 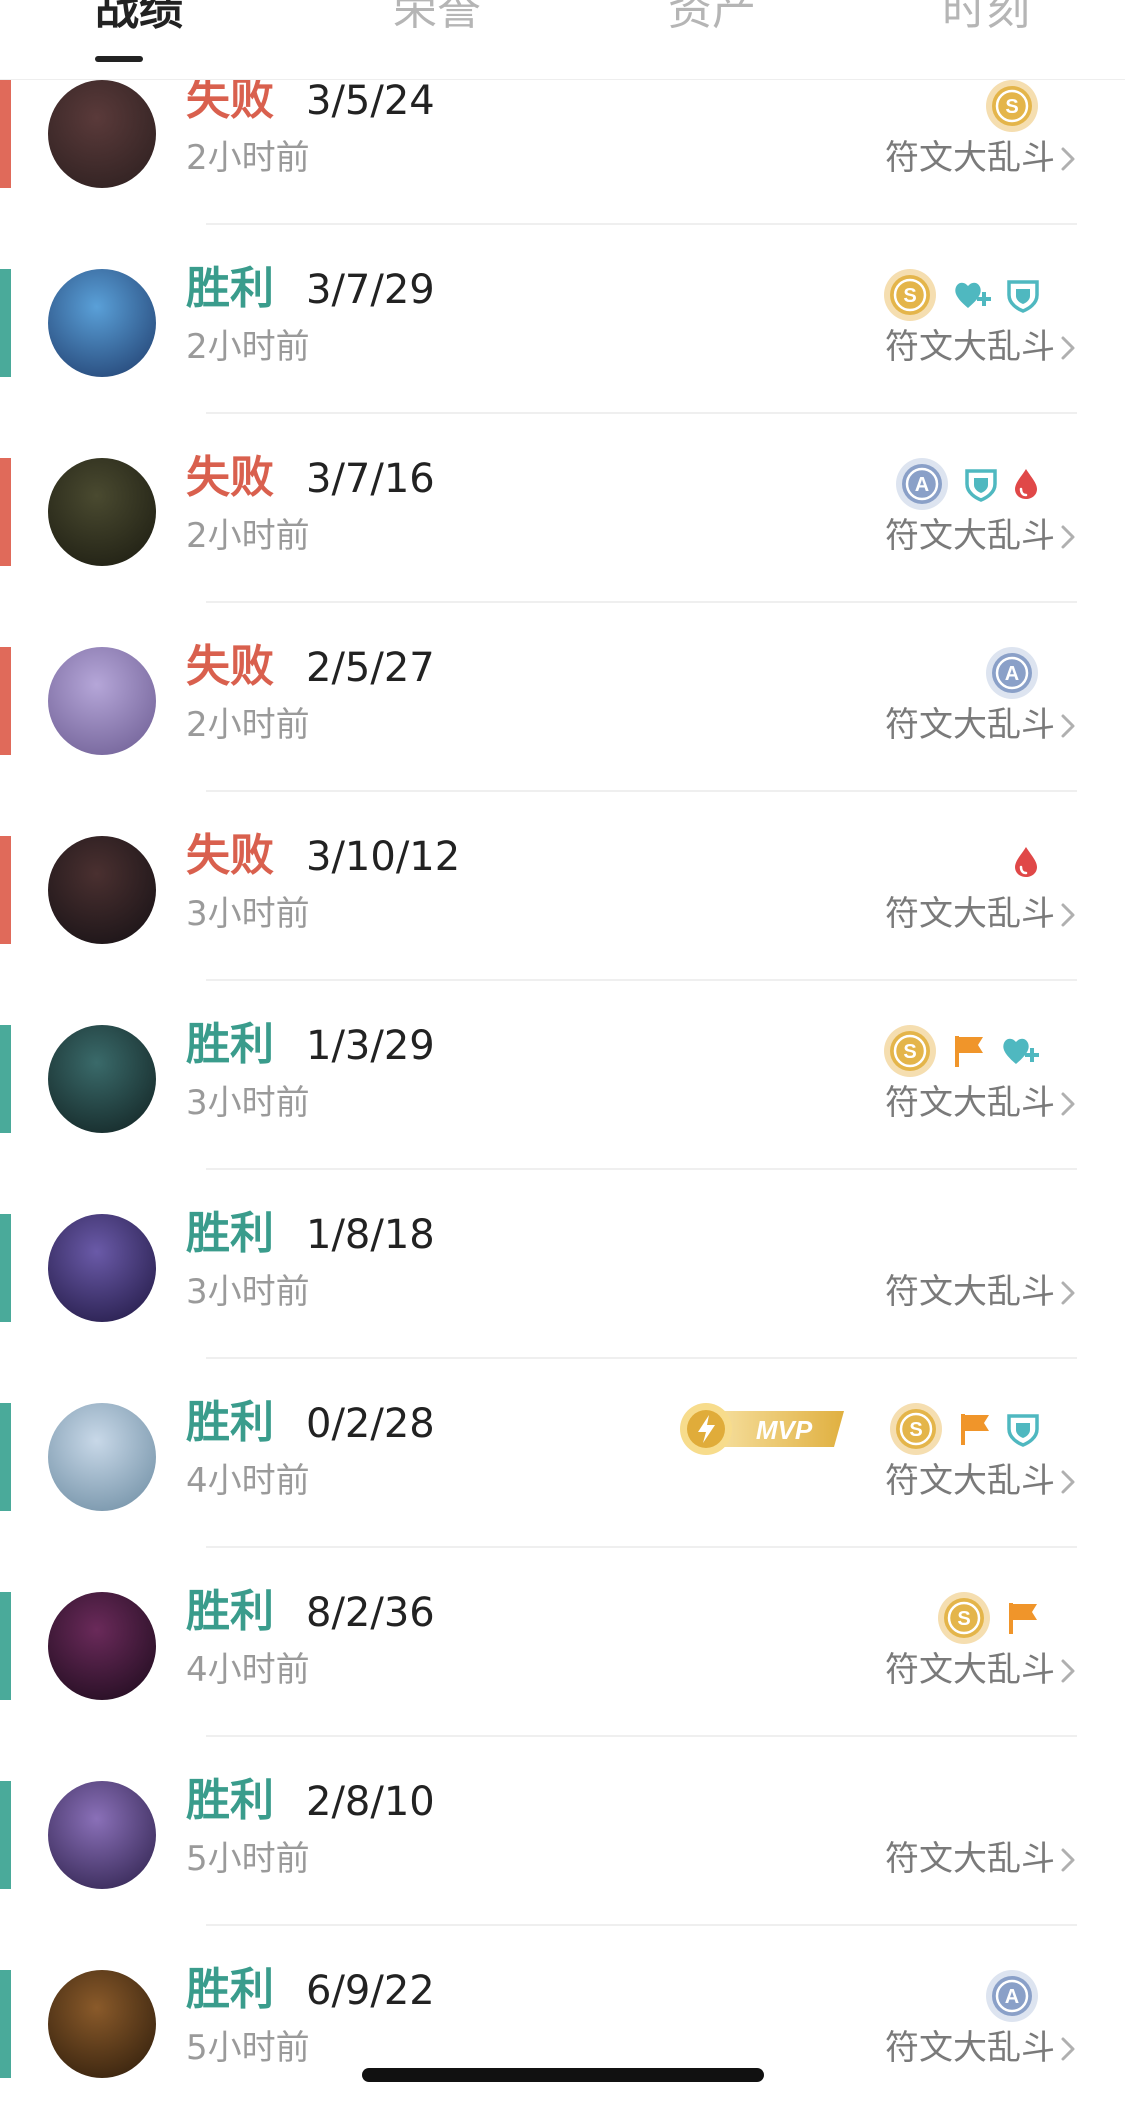 I want to click on mvp-icon: MVP, so click(x=761, y=1429).